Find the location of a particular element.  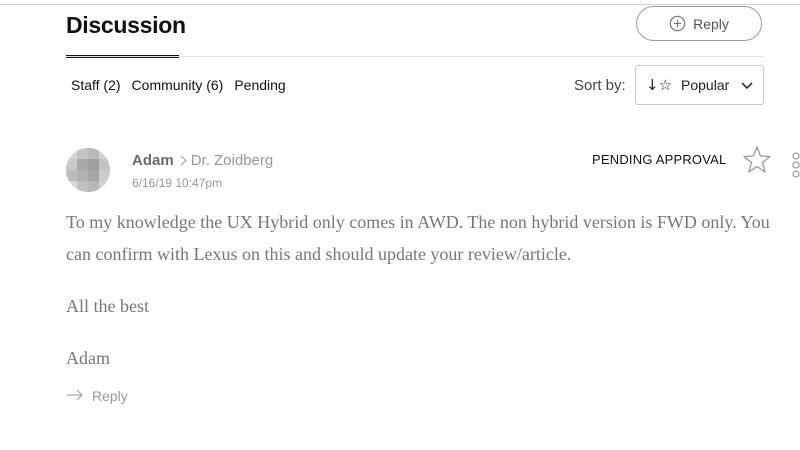

more-options-icon is located at coordinates (795, 166).